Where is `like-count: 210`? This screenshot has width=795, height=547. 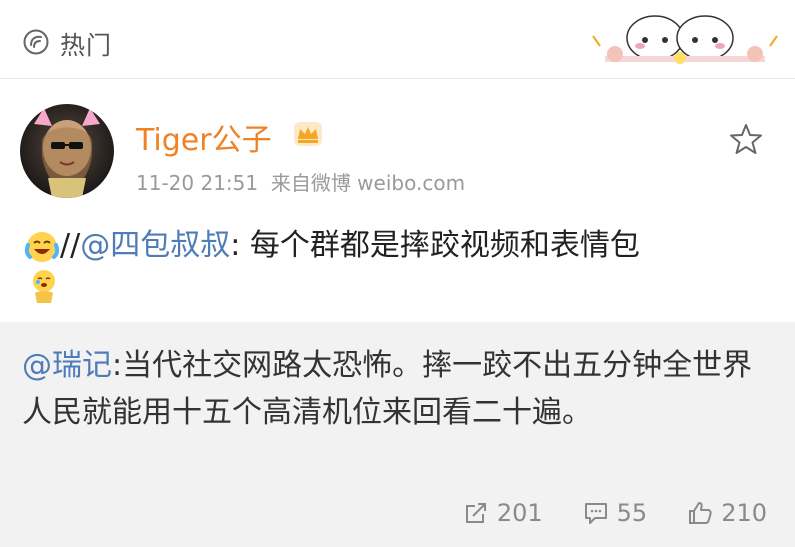
like-count: 210 is located at coordinates (744, 513).